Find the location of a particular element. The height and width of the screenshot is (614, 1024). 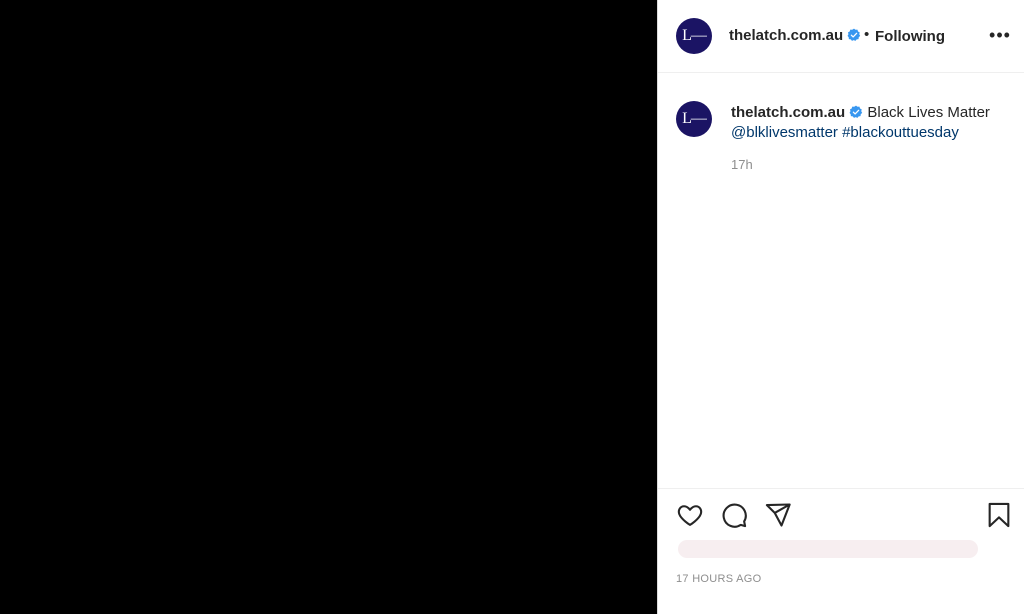

more-options-icon: ••• is located at coordinates (1000, 35).